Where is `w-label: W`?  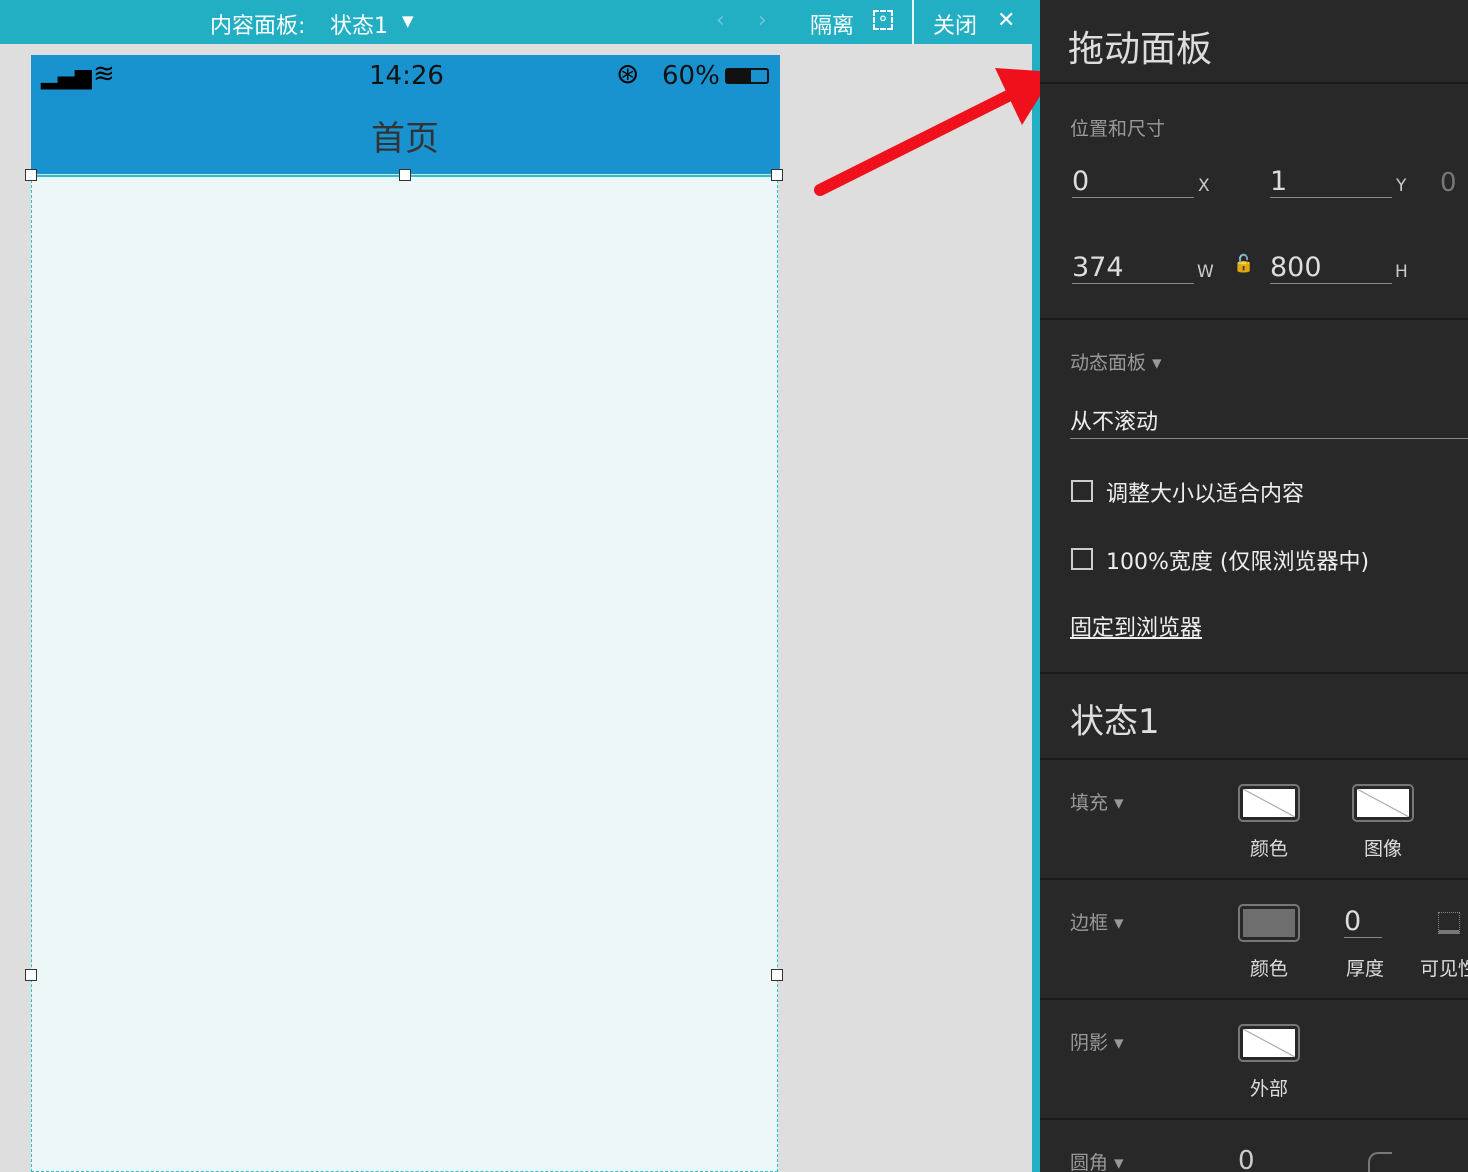 w-label: W is located at coordinates (1205, 272).